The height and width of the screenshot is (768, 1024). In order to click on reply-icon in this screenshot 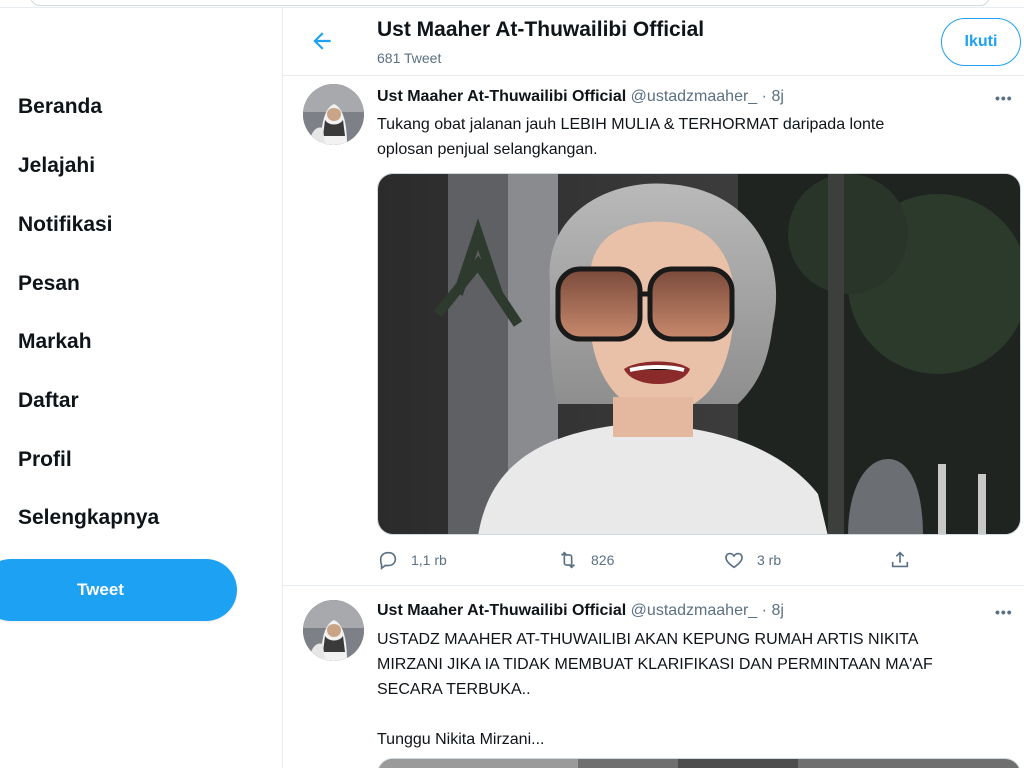, I will do `click(388, 560)`.